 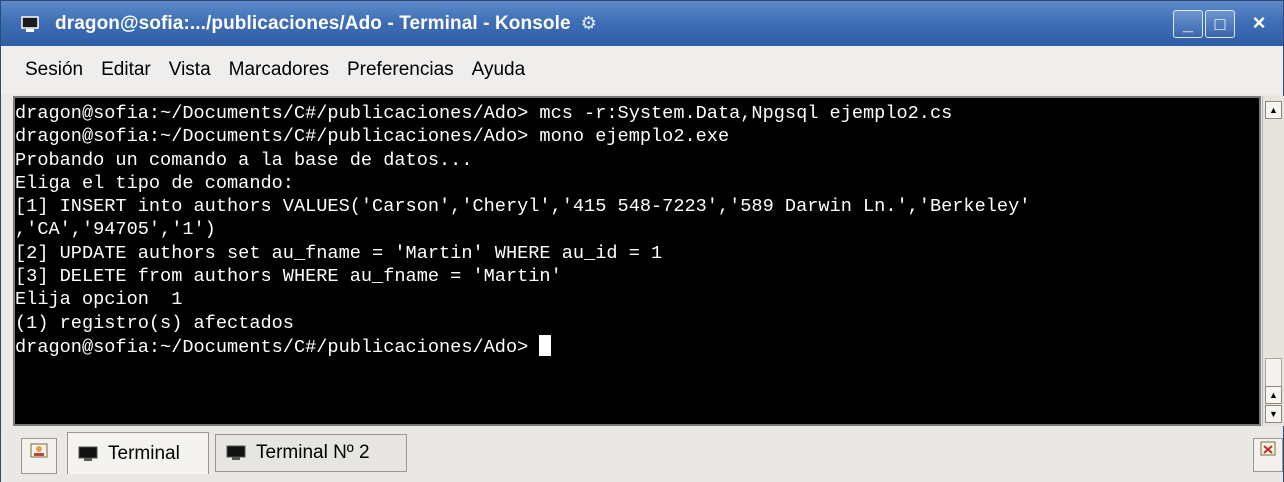 I want to click on menu-marcadores: Marcadores, so click(x=279, y=70).